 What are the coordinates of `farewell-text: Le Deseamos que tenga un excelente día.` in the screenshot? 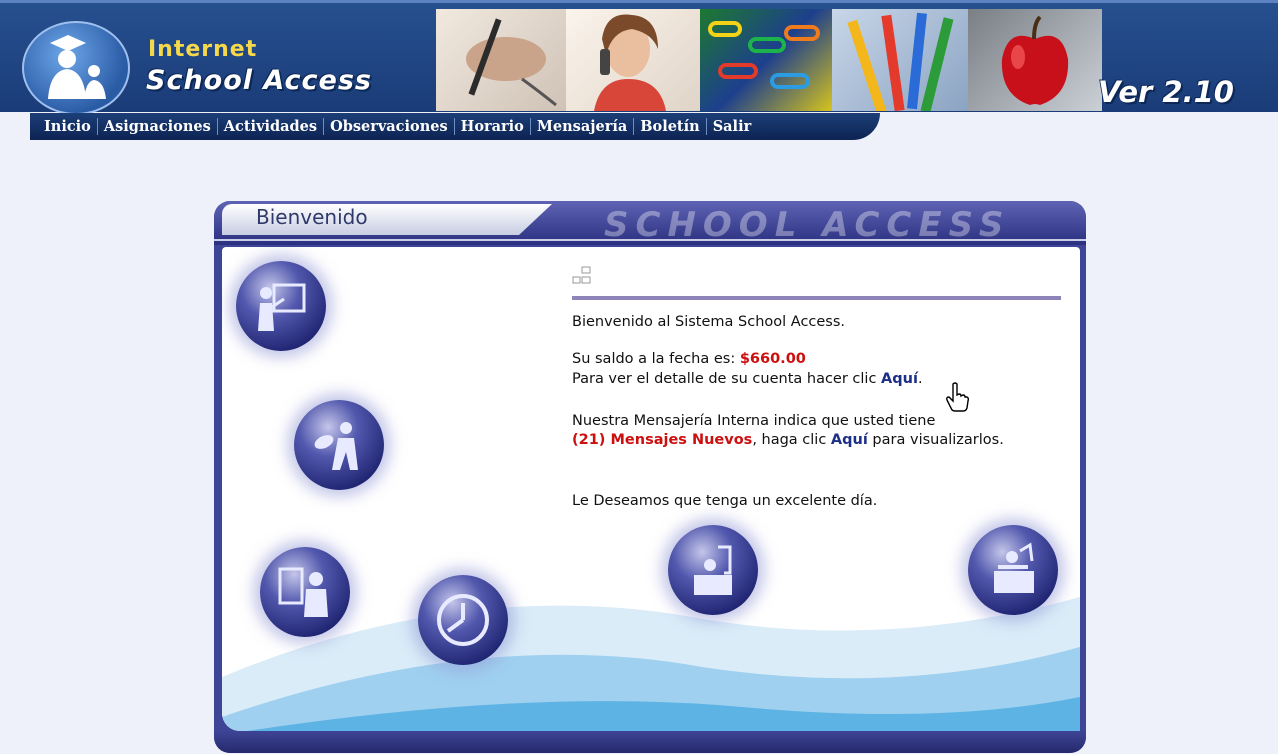 It's located at (725, 501).